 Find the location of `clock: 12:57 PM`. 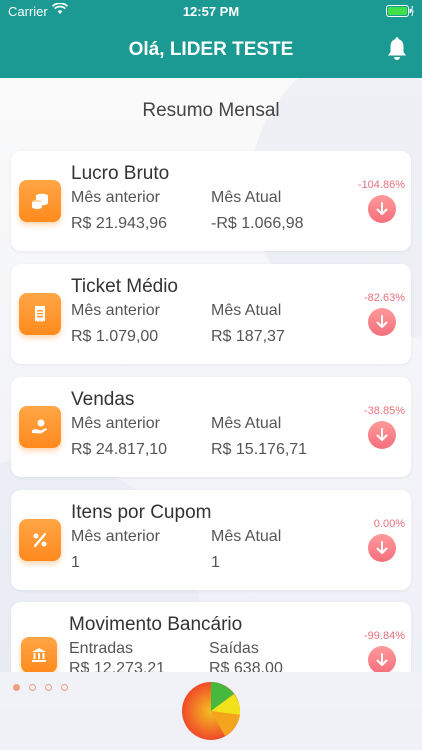

clock: 12:57 PM is located at coordinates (211, 11).